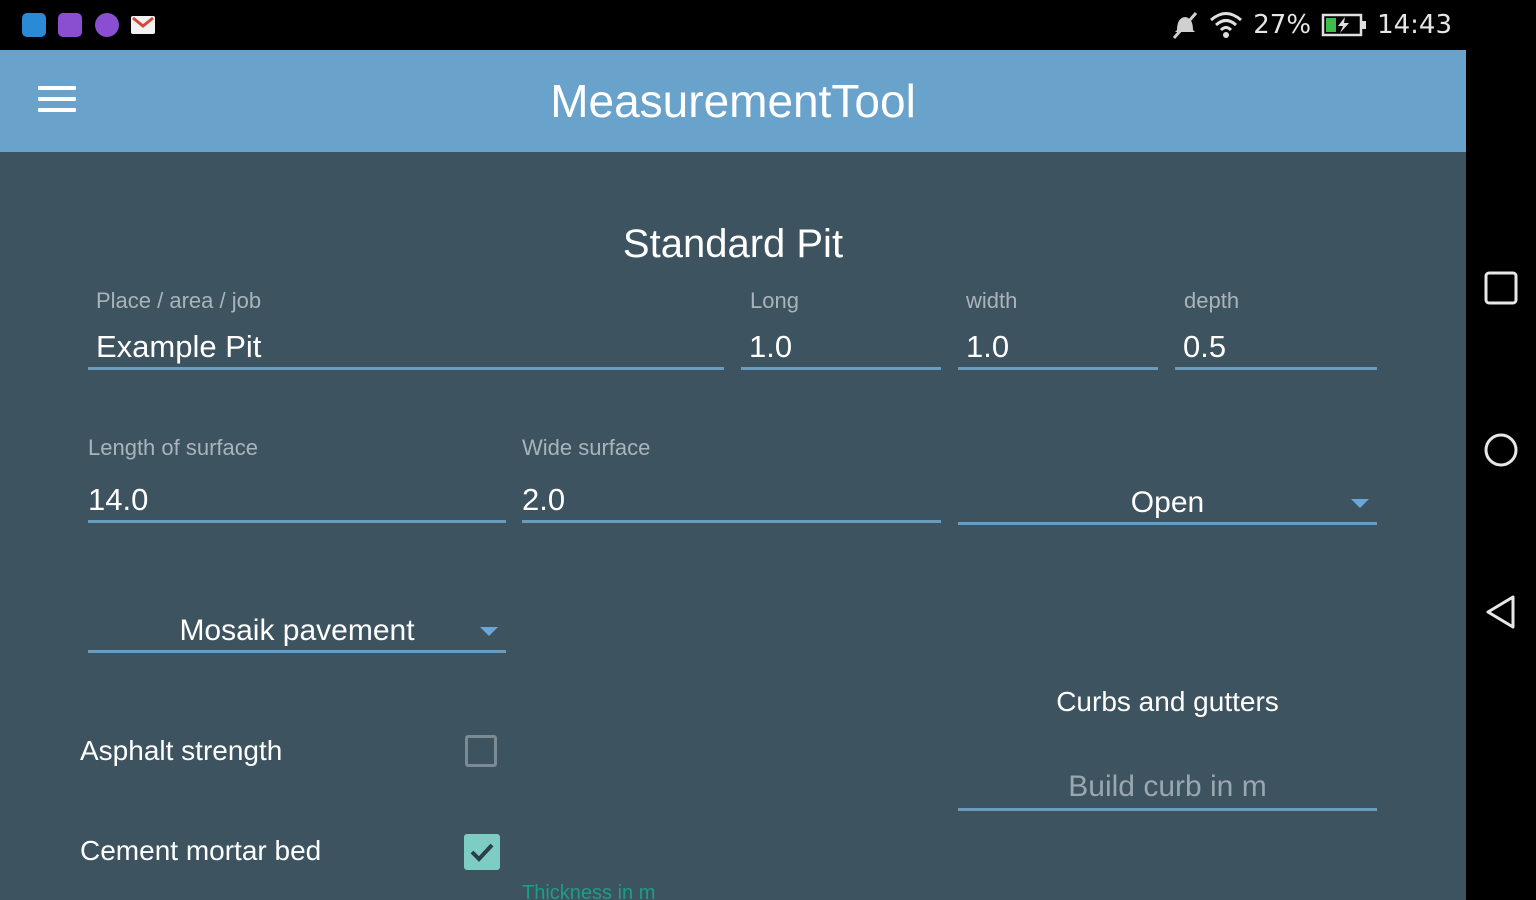 Image resolution: width=1536 pixels, height=900 pixels. What do you see at coordinates (201, 850) in the screenshot?
I see `cement-label: Cement mortar bed` at bounding box center [201, 850].